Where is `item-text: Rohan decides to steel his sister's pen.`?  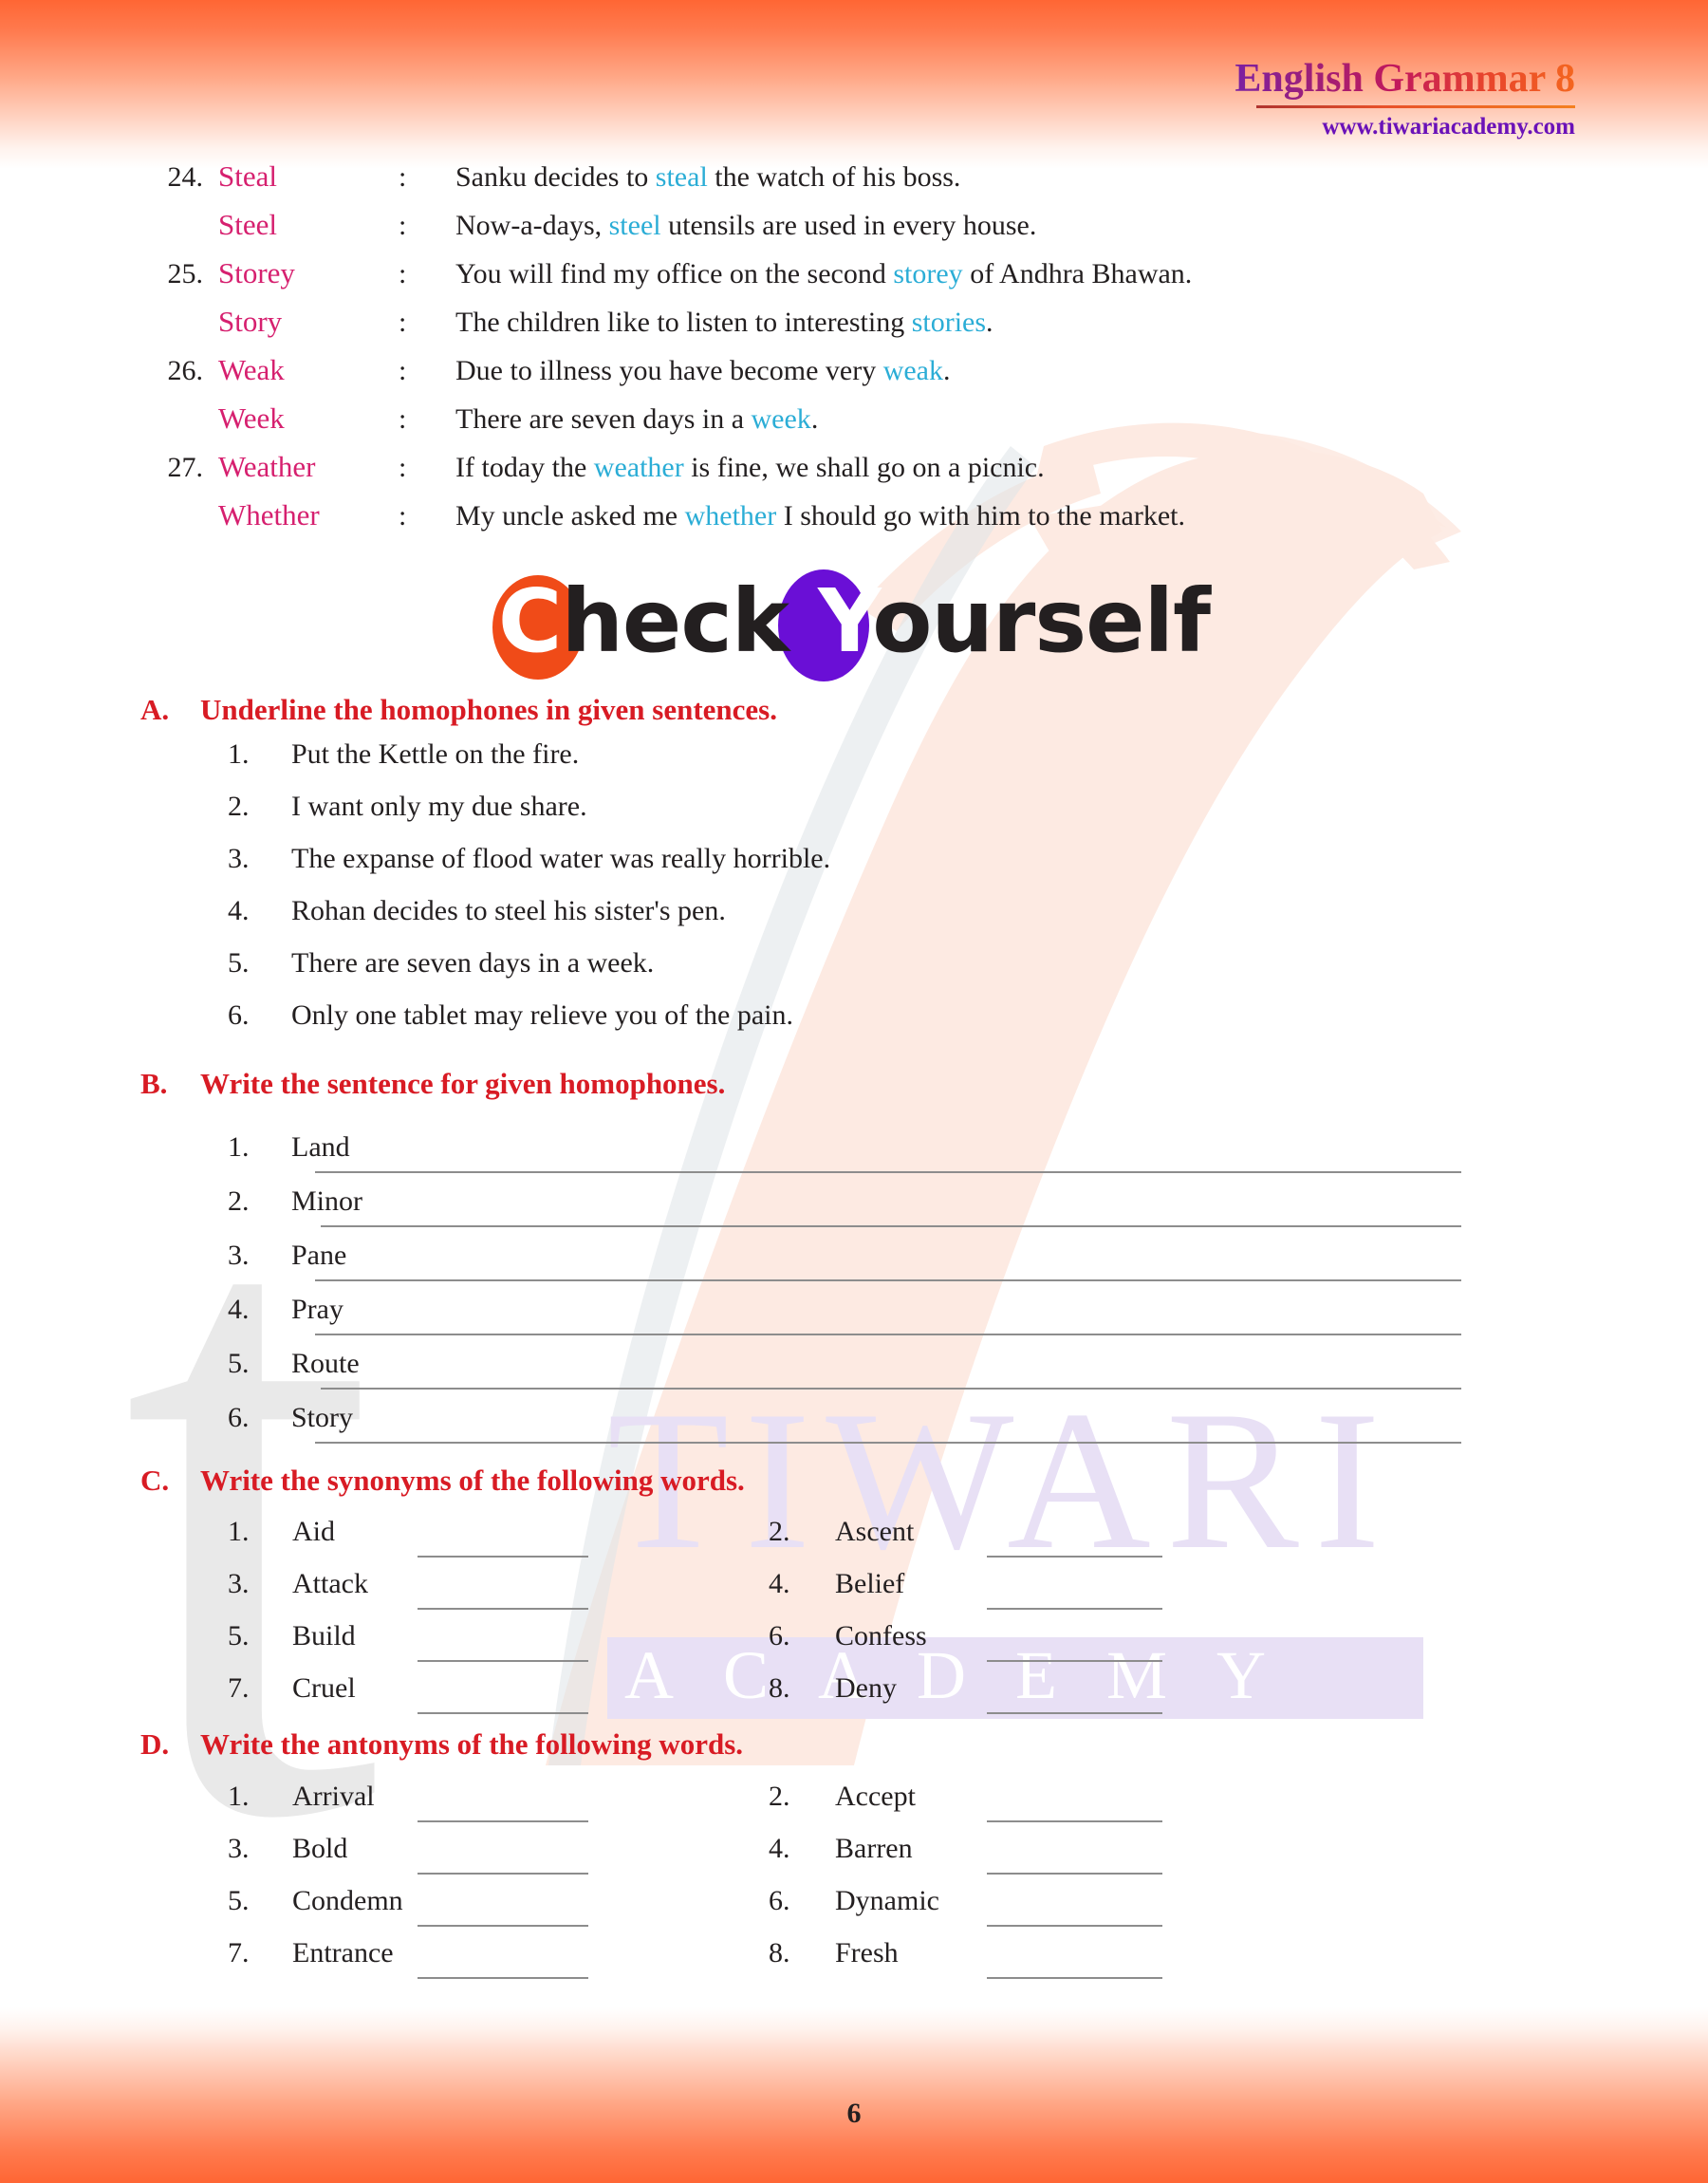
item-text: Rohan decides to steel his sister's pen. is located at coordinates (508, 910).